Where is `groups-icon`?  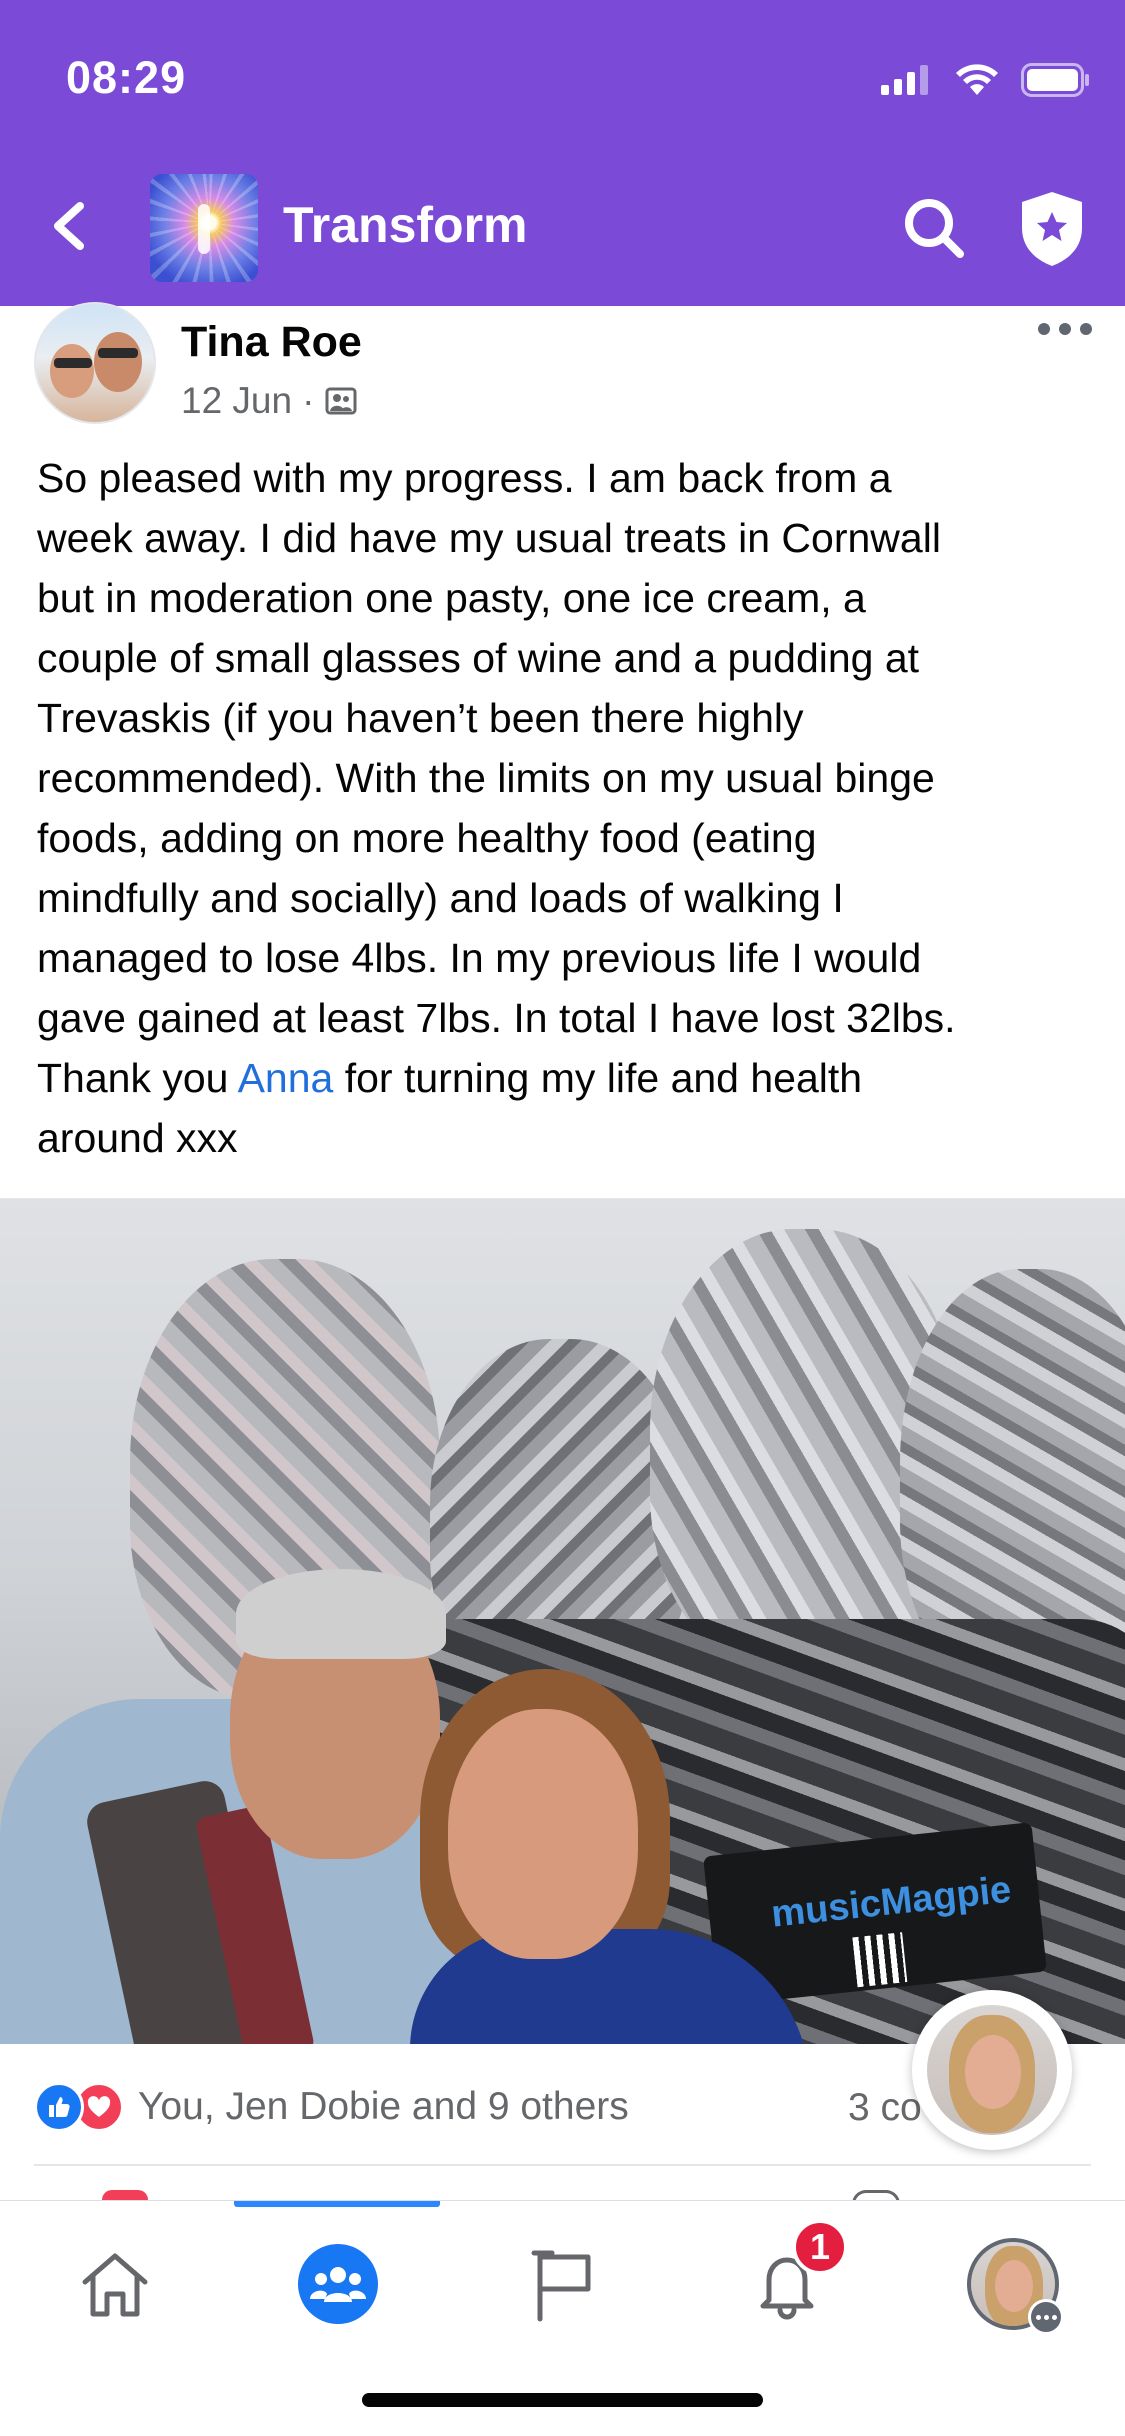 groups-icon is located at coordinates (338, 2284).